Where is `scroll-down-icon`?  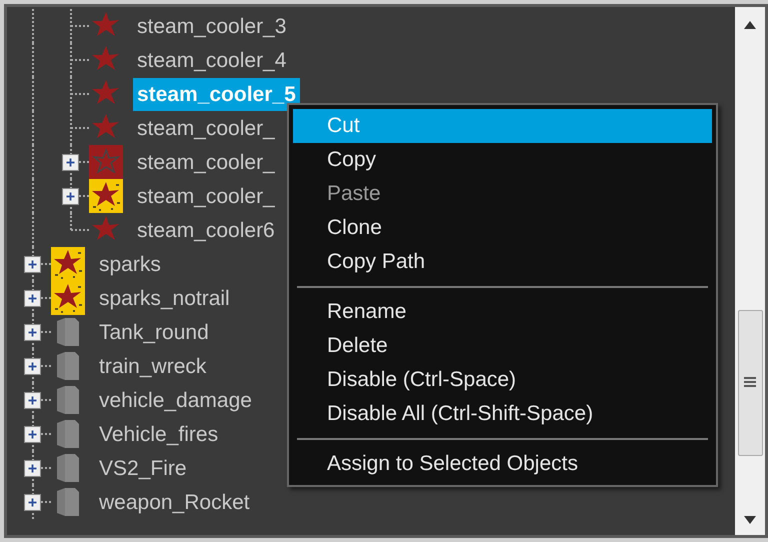 scroll-down-icon is located at coordinates (750, 520).